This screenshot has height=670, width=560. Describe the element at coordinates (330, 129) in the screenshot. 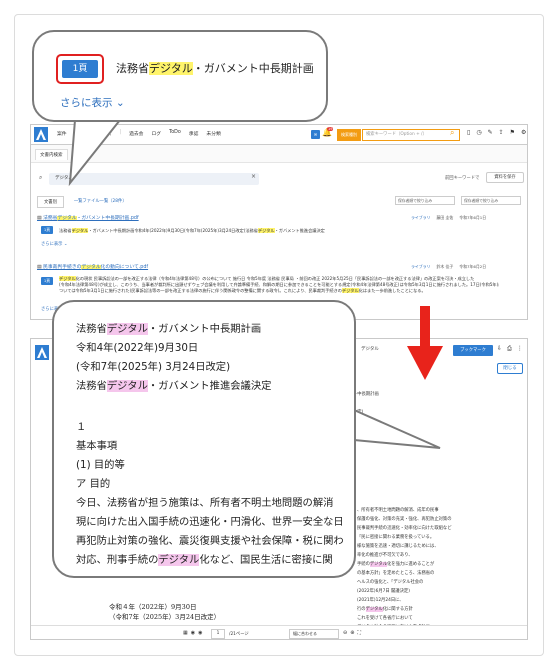

I see `notification-count: 19` at that location.